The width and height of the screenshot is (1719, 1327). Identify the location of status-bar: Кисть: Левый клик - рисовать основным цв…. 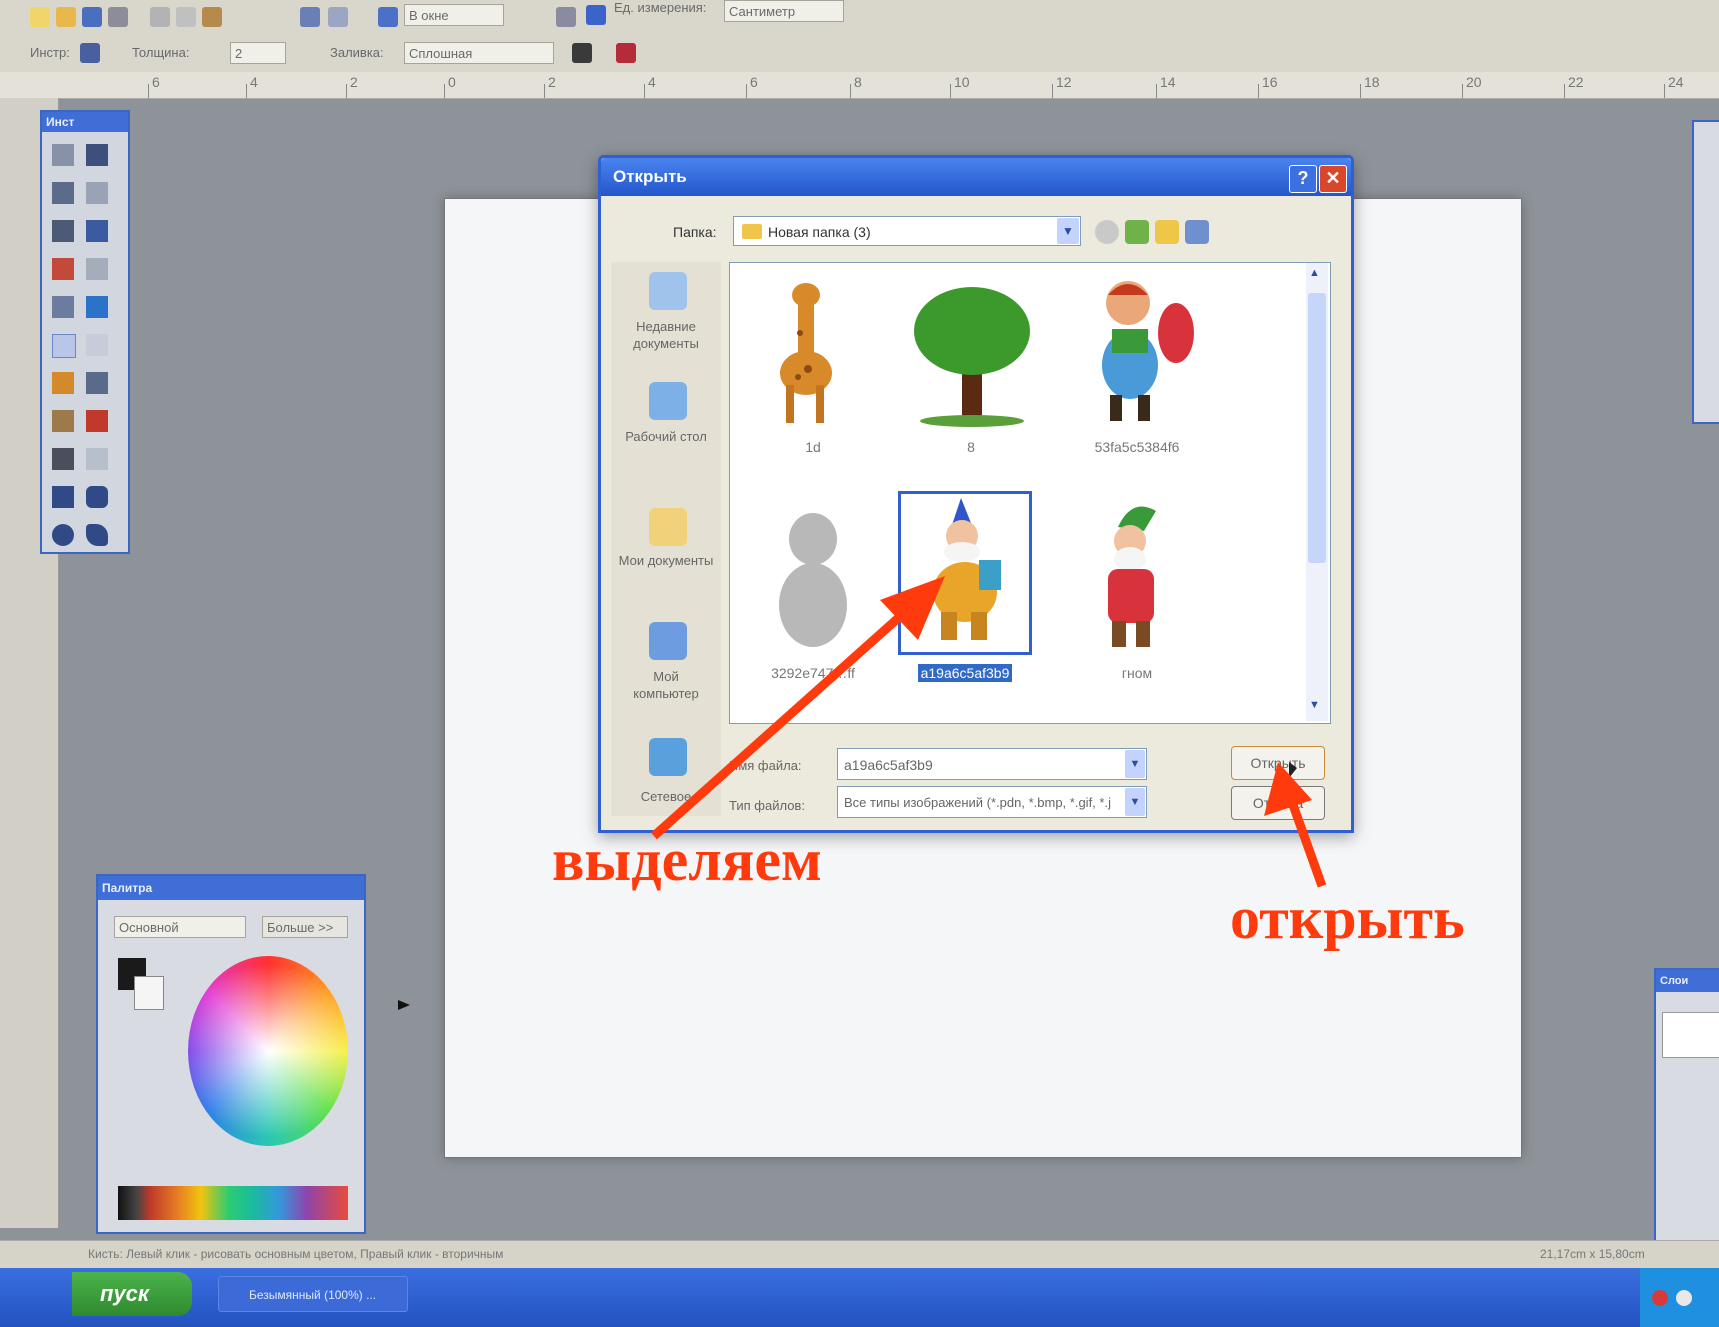
(859, 1254).